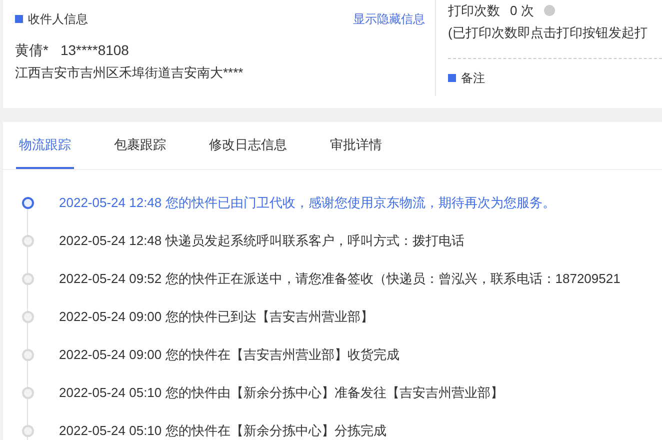  Describe the element at coordinates (31, 50) in the screenshot. I see `receiver-name: 黄倩*` at that location.